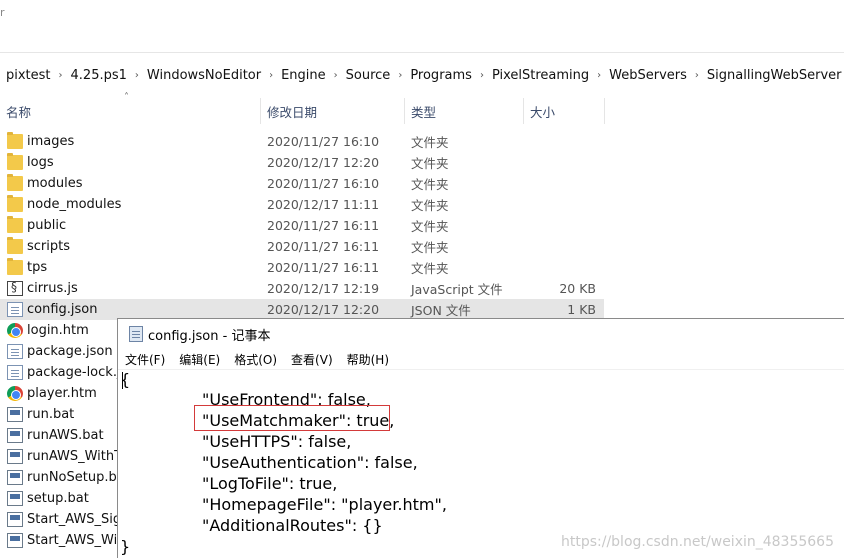 Image resolution: width=844 pixels, height=558 pixels. What do you see at coordinates (79, 456) in the screenshot?
I see `file-name: runAWS_WithTU` at bounding box center [79, 456].